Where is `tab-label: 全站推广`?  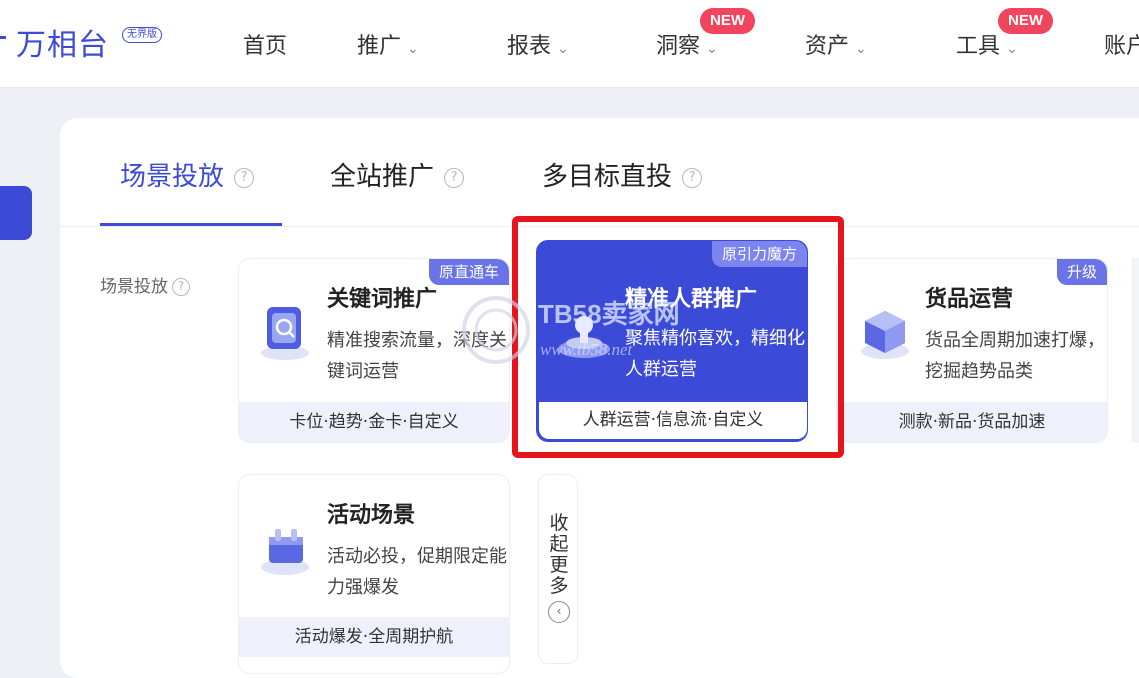 tab-label: 全站推广 is located at coordinates (382, 177).